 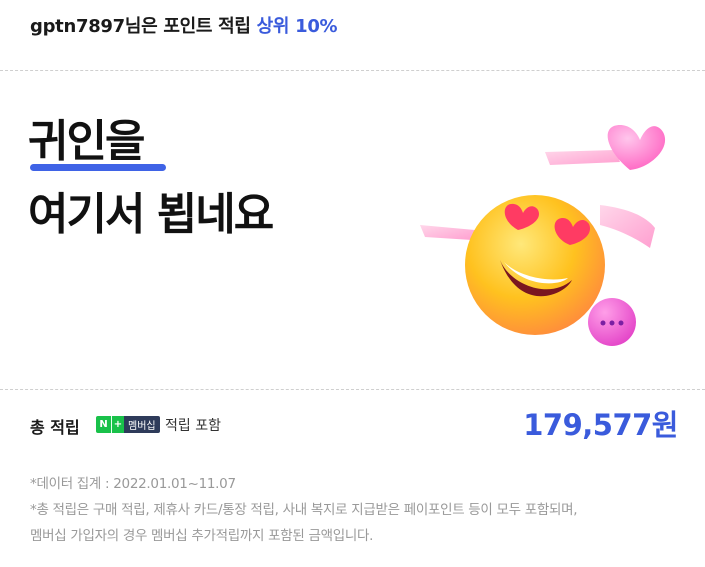 I want to click on naver-membership-badge: N + 멤버십, so click(x=128, y=424).